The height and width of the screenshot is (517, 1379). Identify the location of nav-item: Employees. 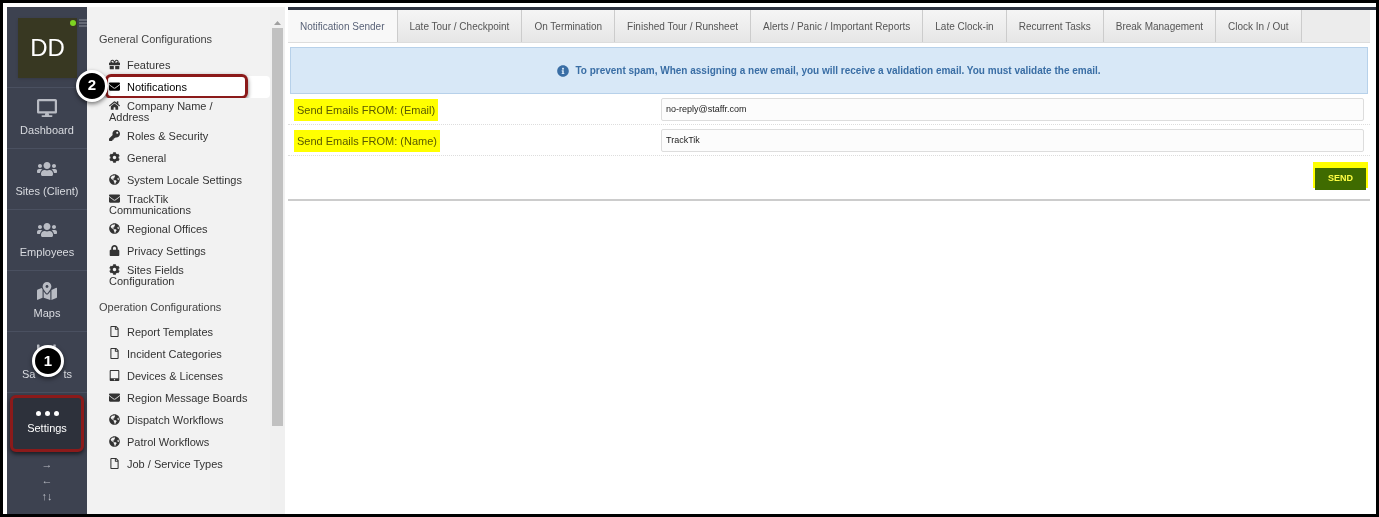
(47, 240).